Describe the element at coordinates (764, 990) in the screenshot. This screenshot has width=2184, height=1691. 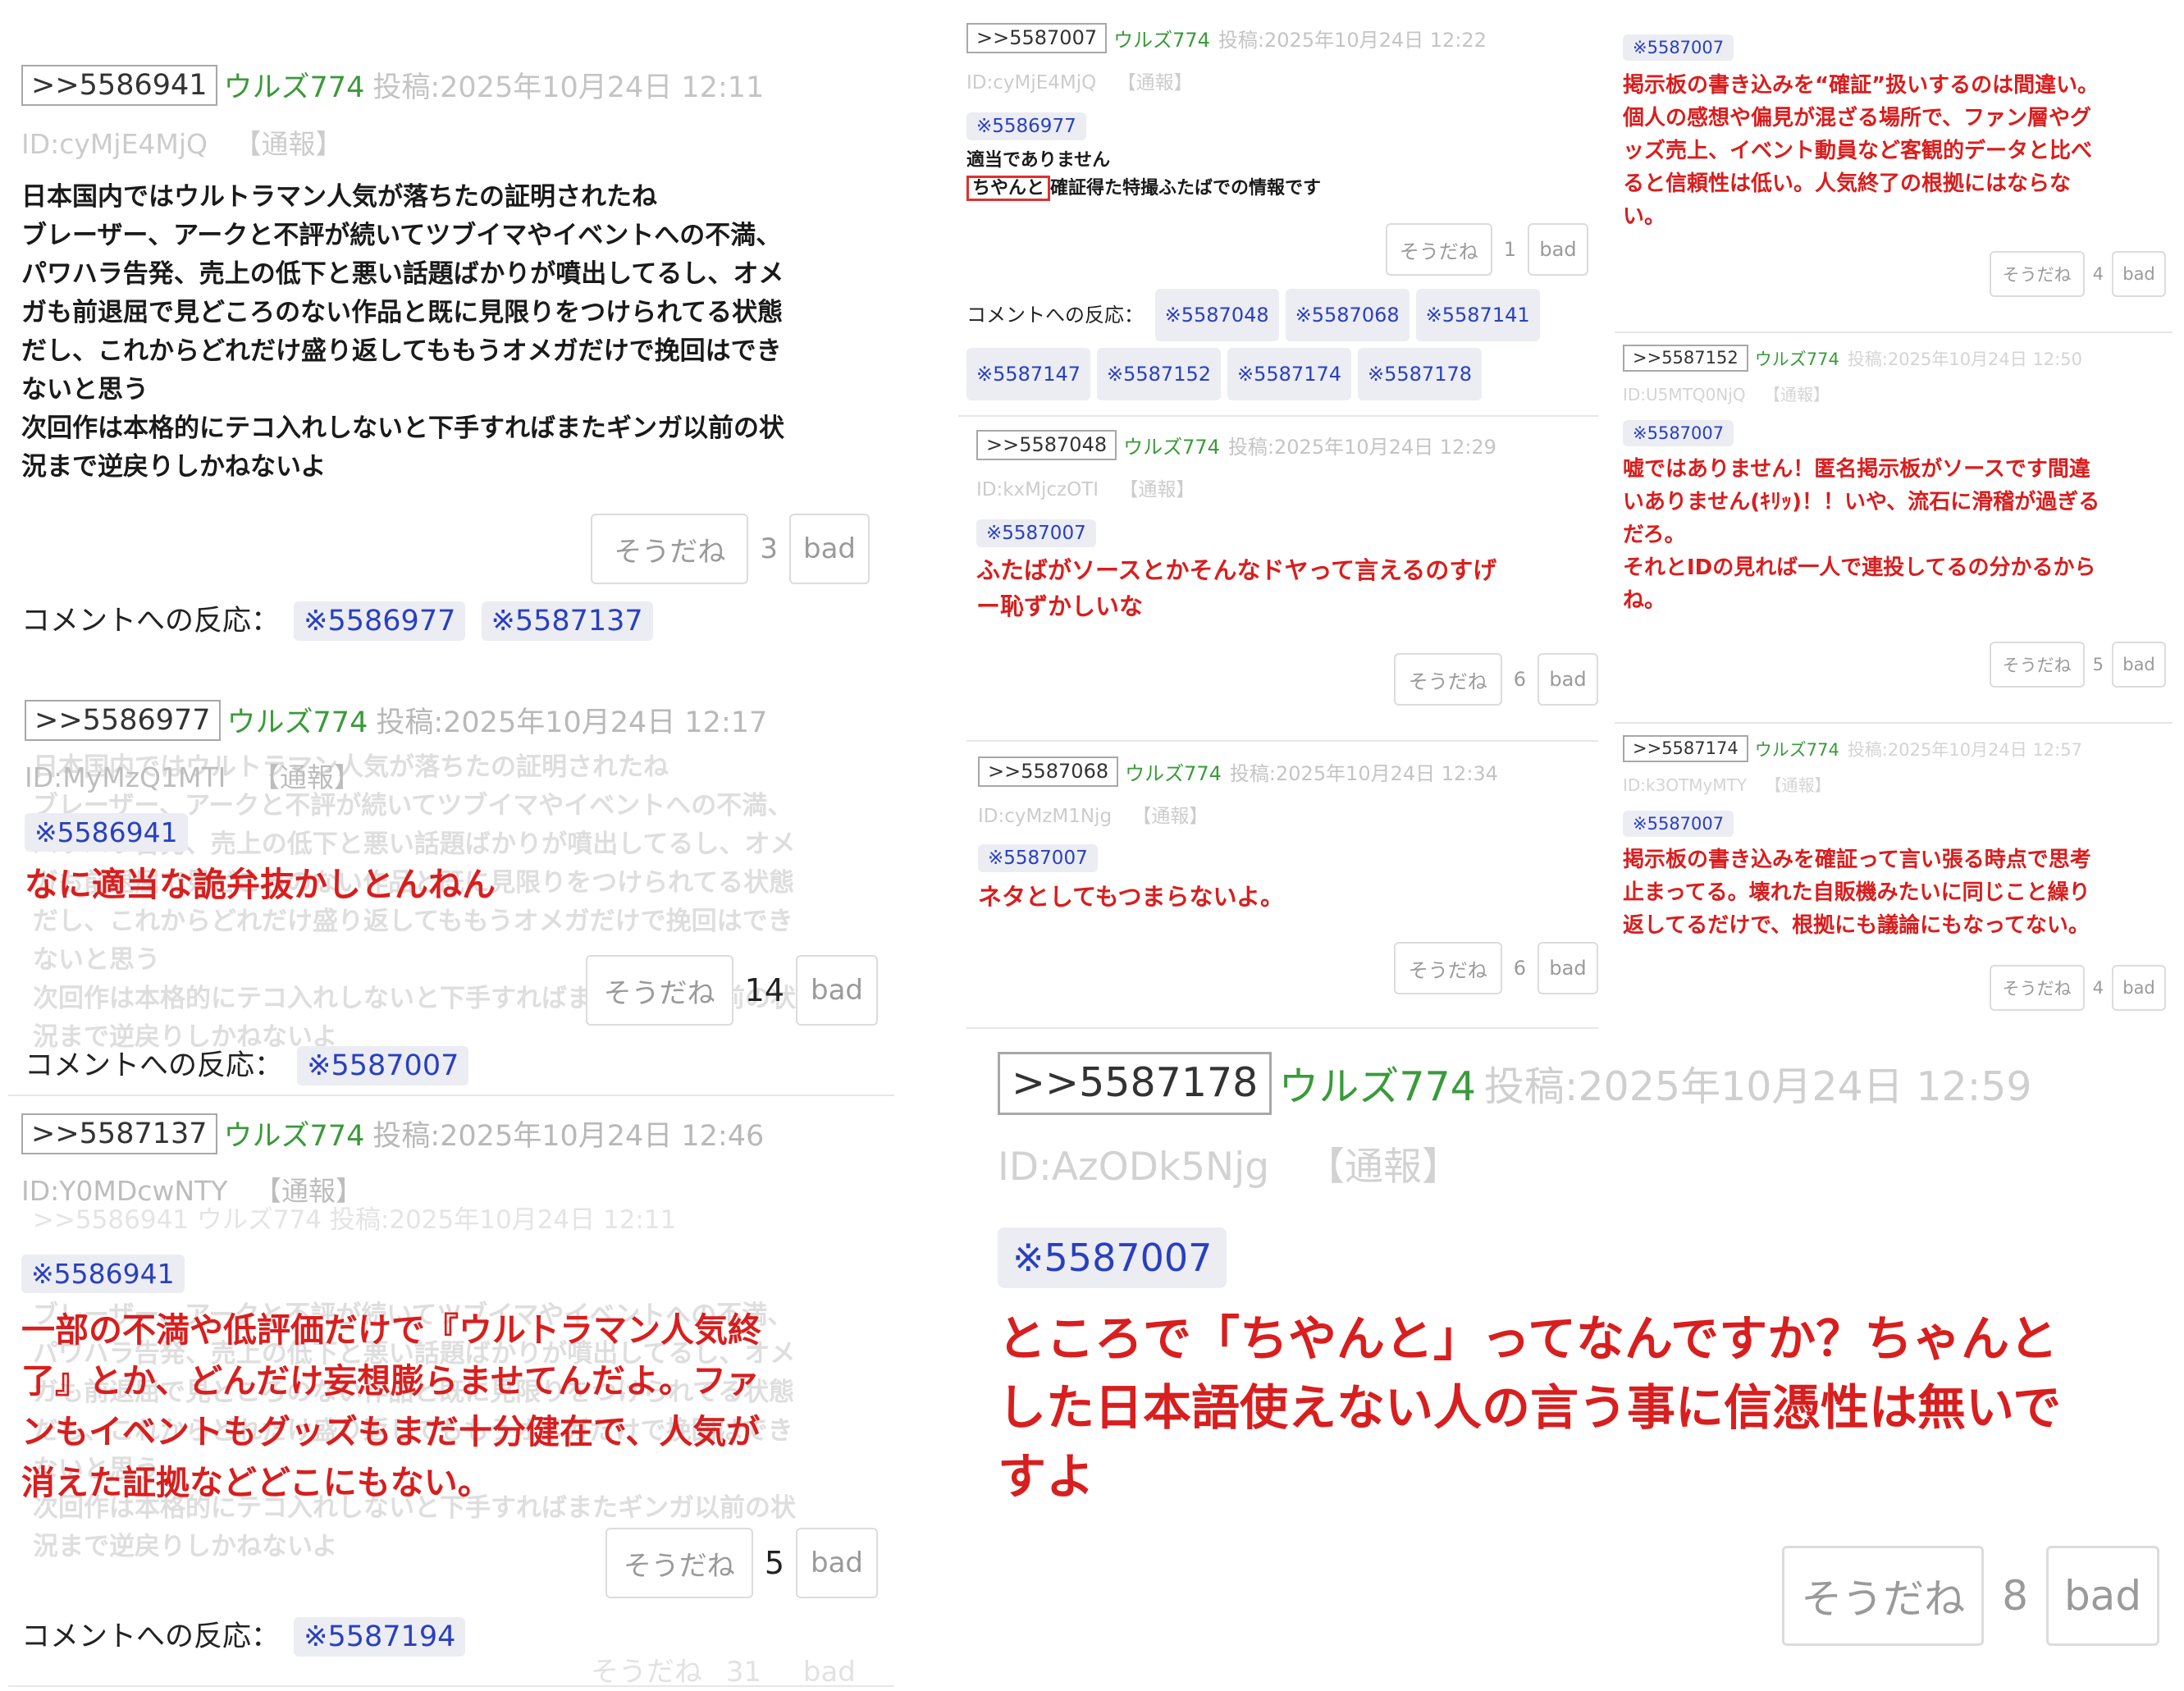
I see `souda-count: 14` at that location.